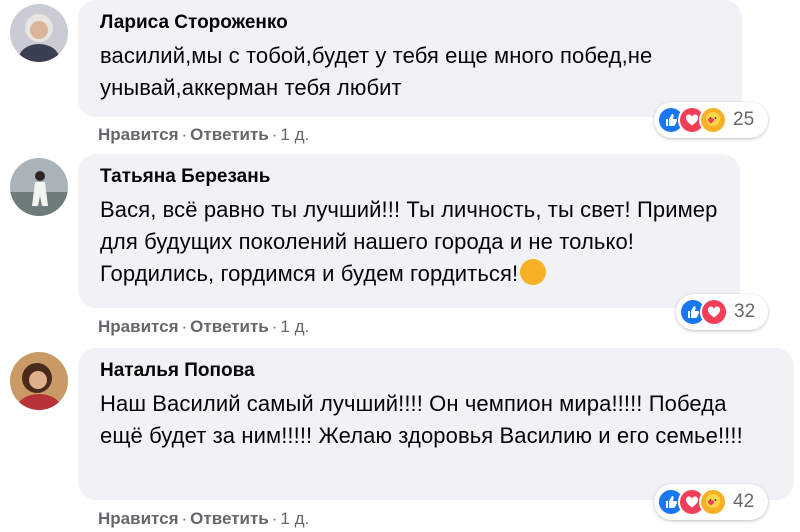 This screenshot has width=800, height=532. I want to click on reactions-summary: 42, so click(711, 502).